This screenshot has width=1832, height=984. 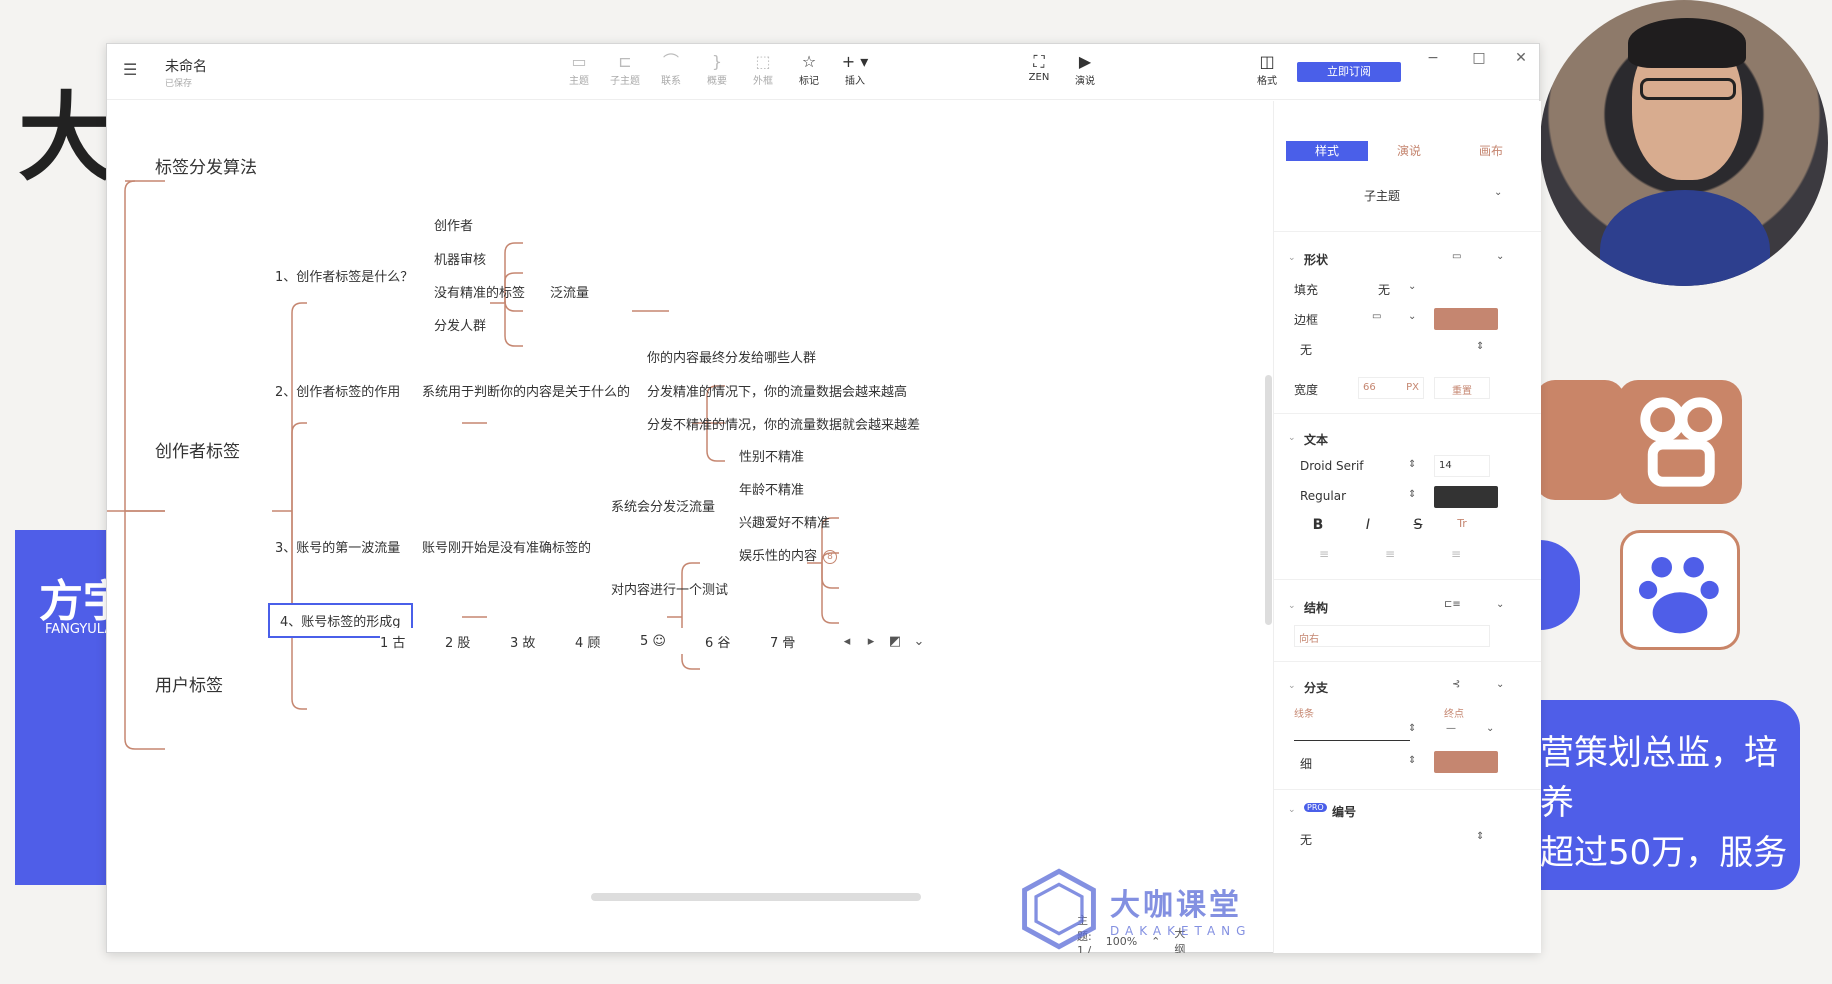 What do you see at coordinates (189, 683) in the screenshot?
I see `main-node-user-tag: 用户标签` at bounding box center [189, 683].